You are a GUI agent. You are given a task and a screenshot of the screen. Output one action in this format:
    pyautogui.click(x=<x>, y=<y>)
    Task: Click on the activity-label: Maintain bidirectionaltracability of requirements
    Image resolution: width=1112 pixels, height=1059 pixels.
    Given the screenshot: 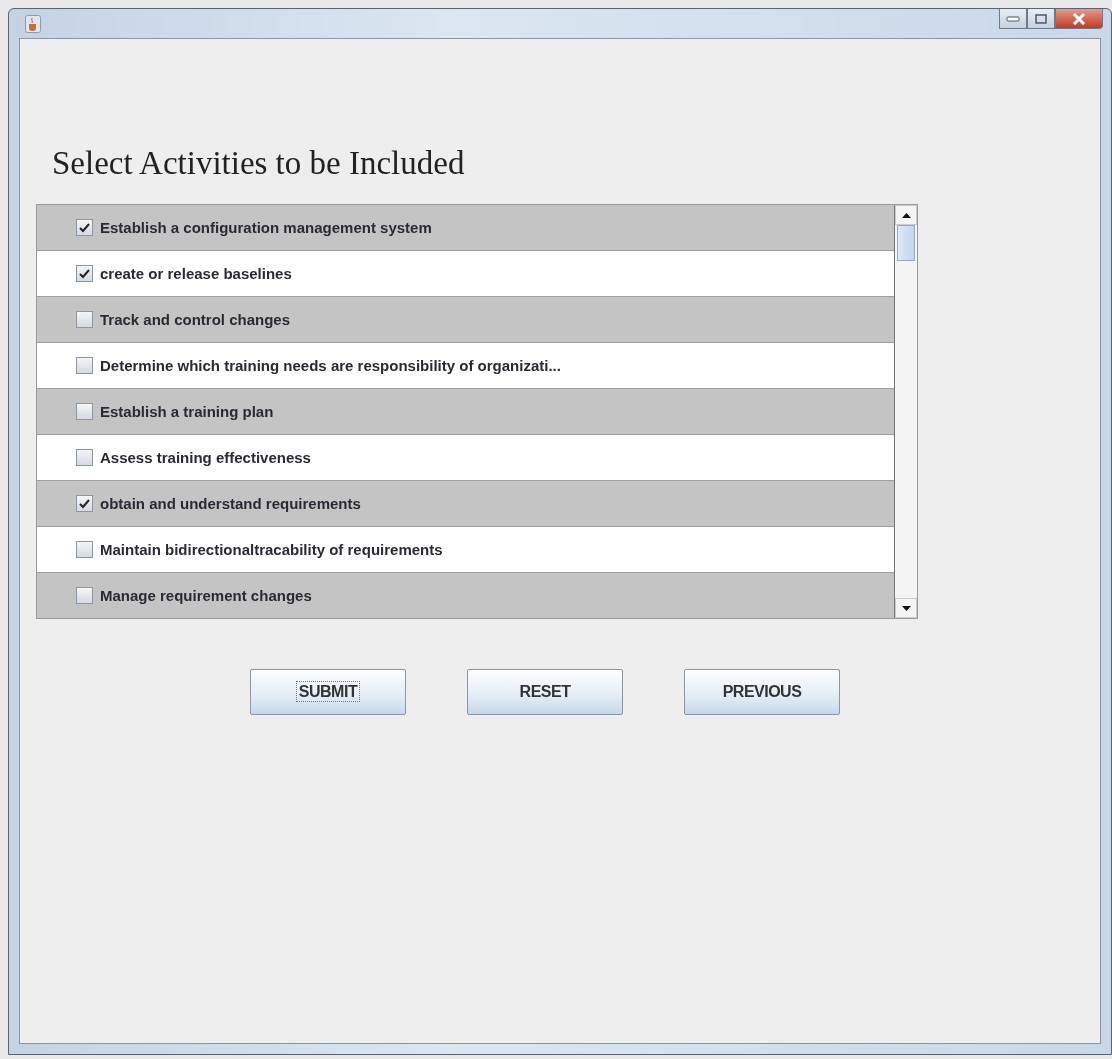 What is the action you would take?
    pyautogui.click(x=271, y=549)
    